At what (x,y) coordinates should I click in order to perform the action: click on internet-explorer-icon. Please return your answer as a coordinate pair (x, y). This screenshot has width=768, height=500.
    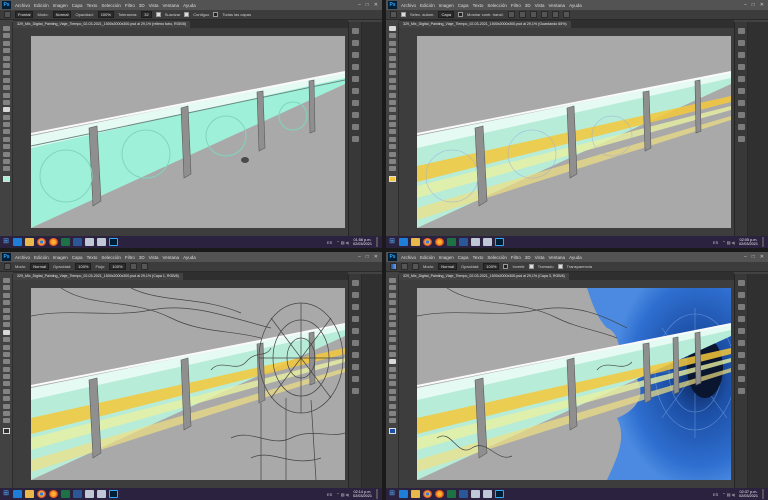
    Looking at the image, I should click on (17, 494).